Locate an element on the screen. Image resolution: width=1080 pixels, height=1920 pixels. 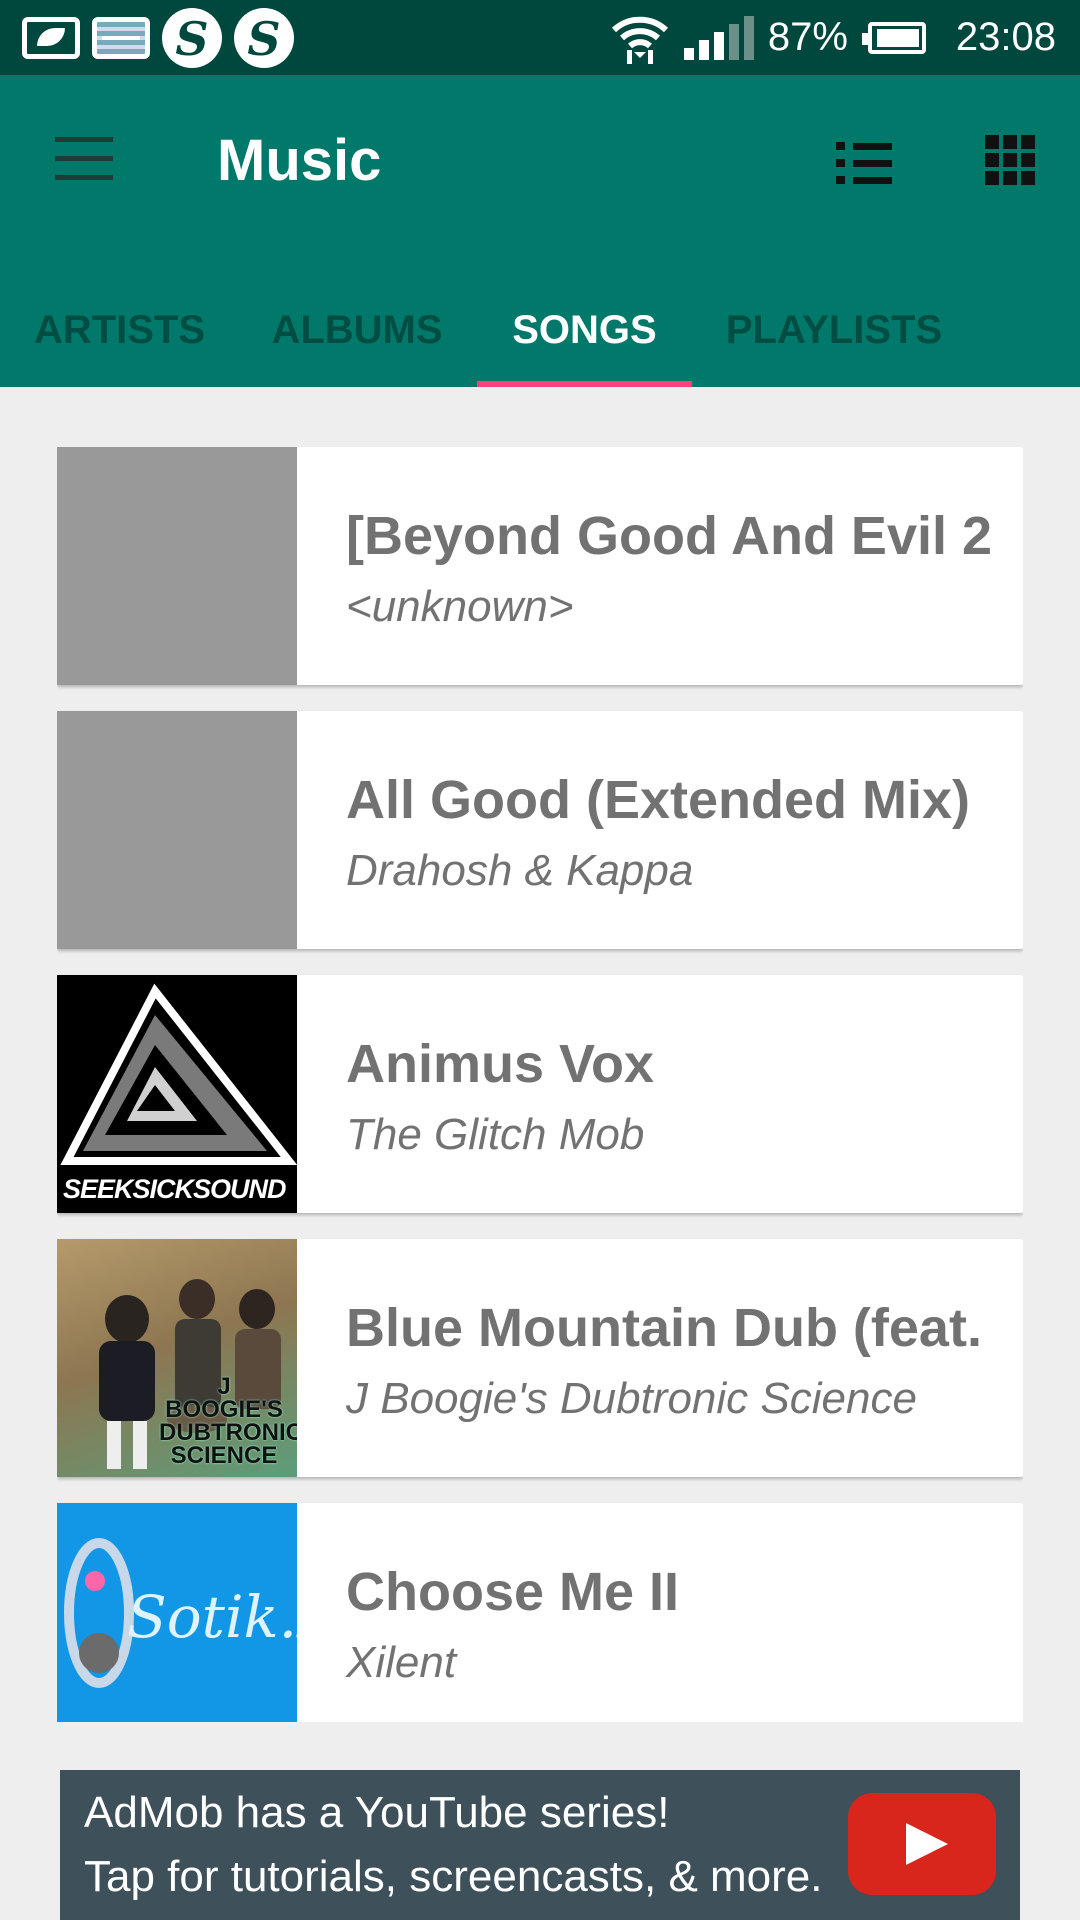
song-title: All Good (Extended Mix) is located at coordinates (658, 800).